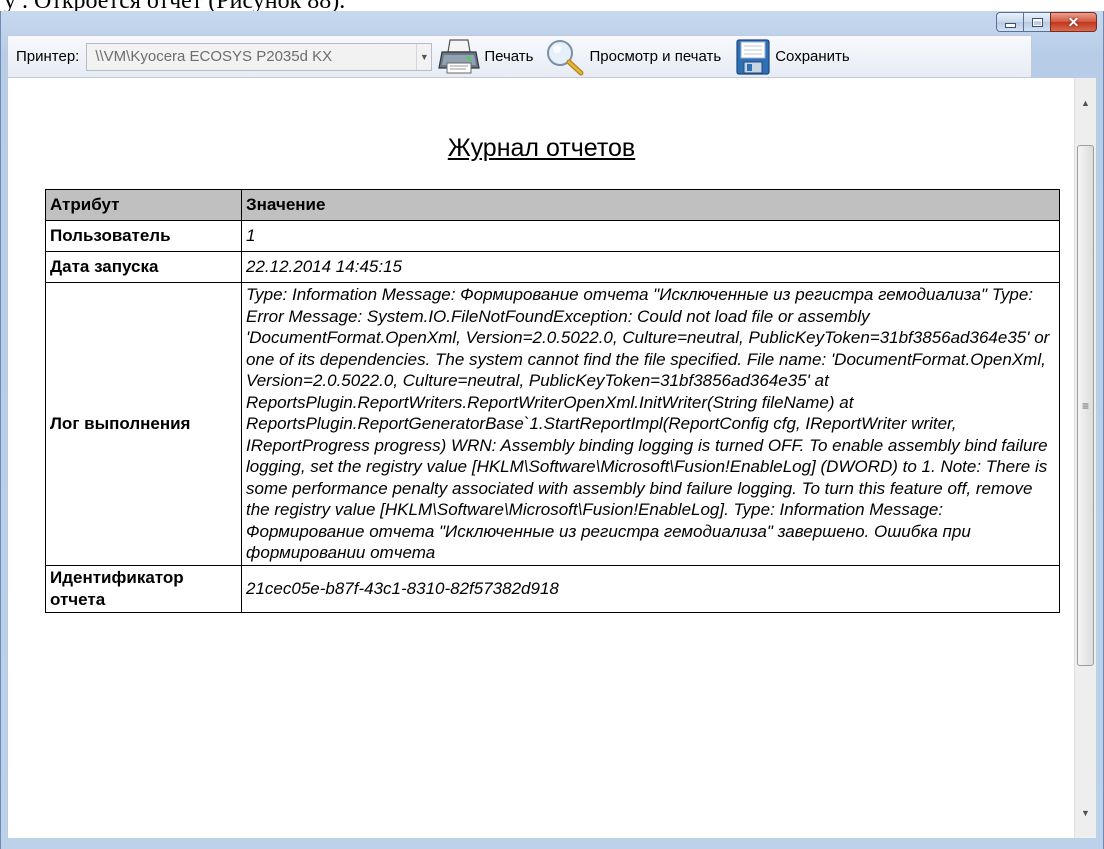  Describe the element at coordinates (655, 56) in the screenshot. I see `preview-and-print-button-label: Просмотр и печать` at that location.